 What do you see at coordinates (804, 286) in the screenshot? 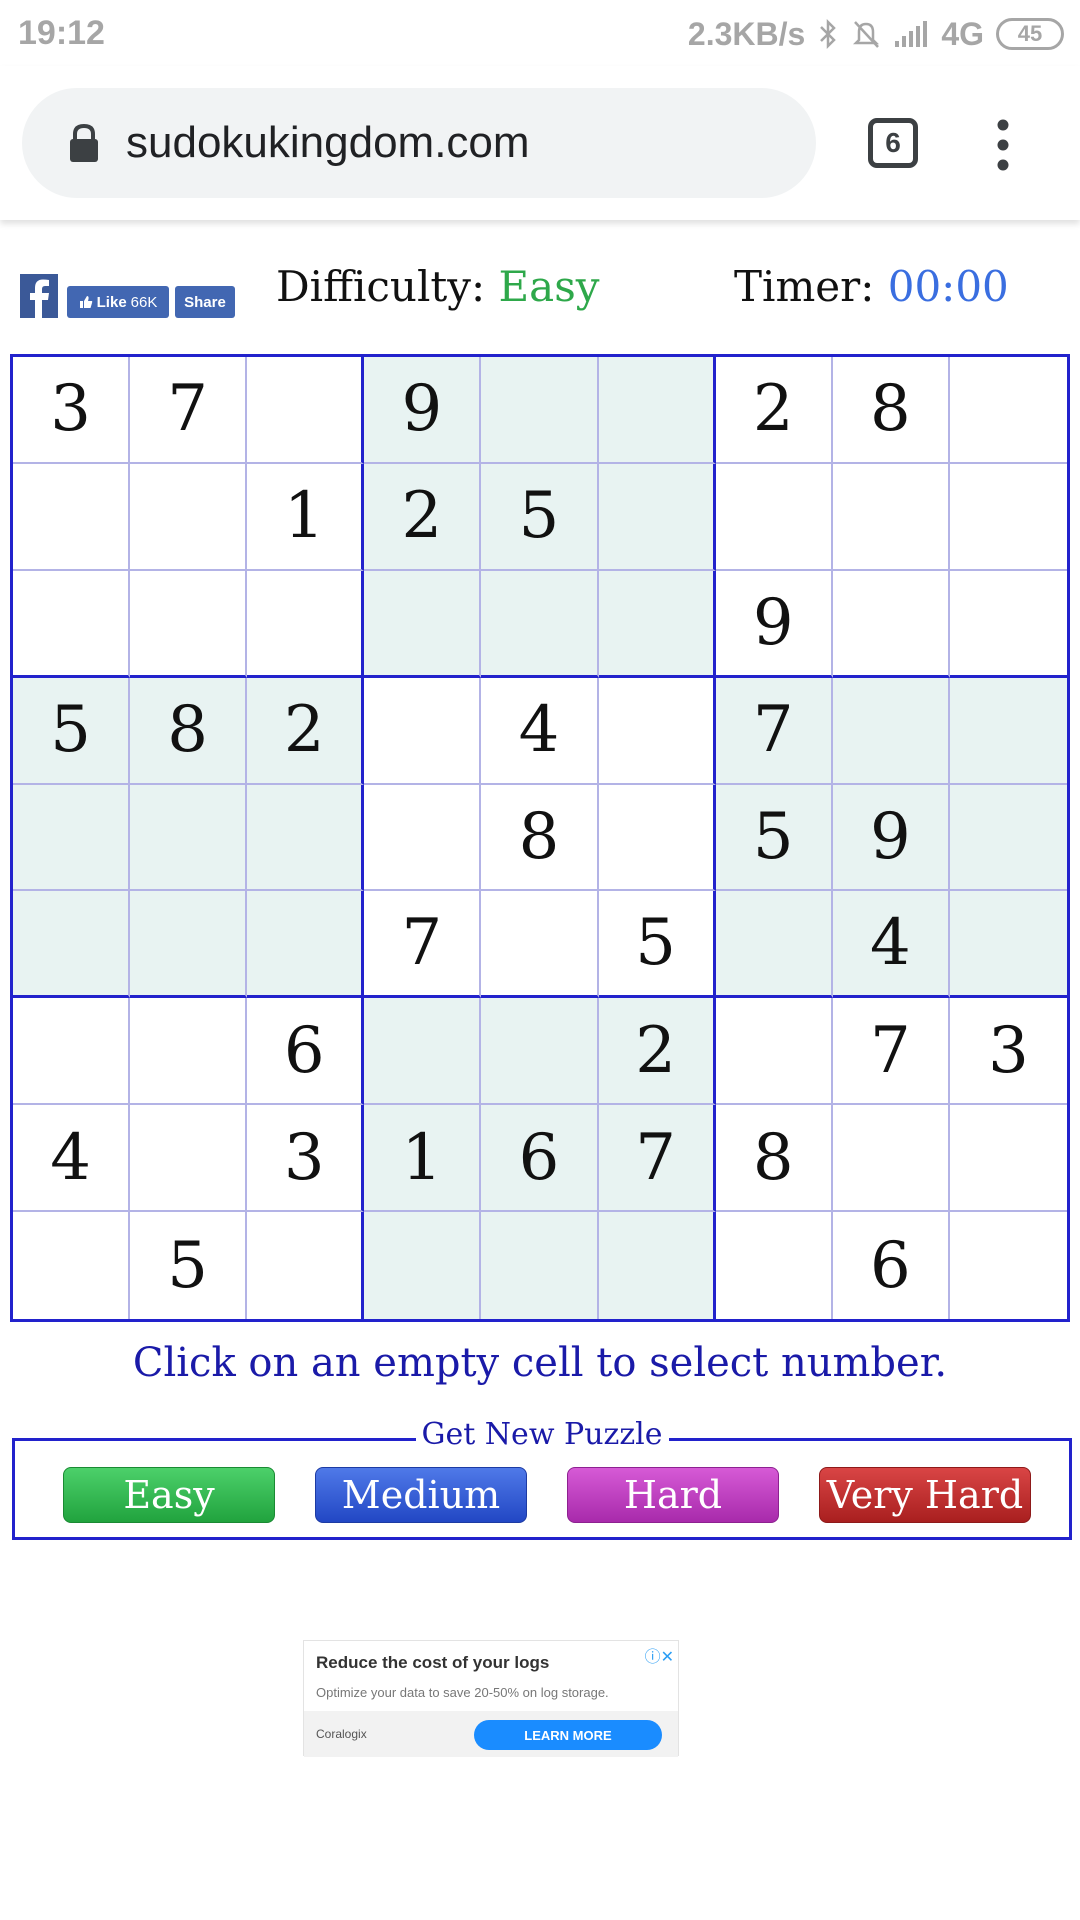
I see `timer-label: Timer:` at bounding box center [804, 286].